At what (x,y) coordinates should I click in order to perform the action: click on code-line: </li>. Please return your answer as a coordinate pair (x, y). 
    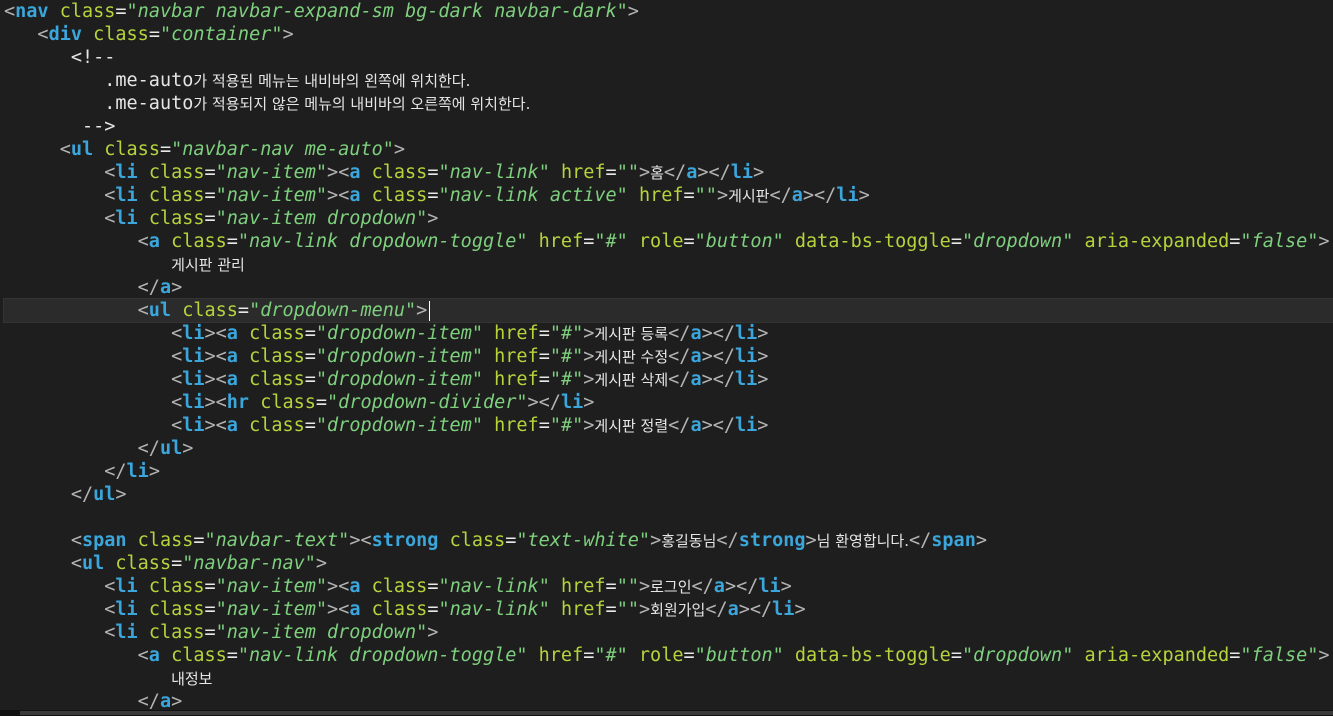
    Looking at the image, I should click on (668, 471).